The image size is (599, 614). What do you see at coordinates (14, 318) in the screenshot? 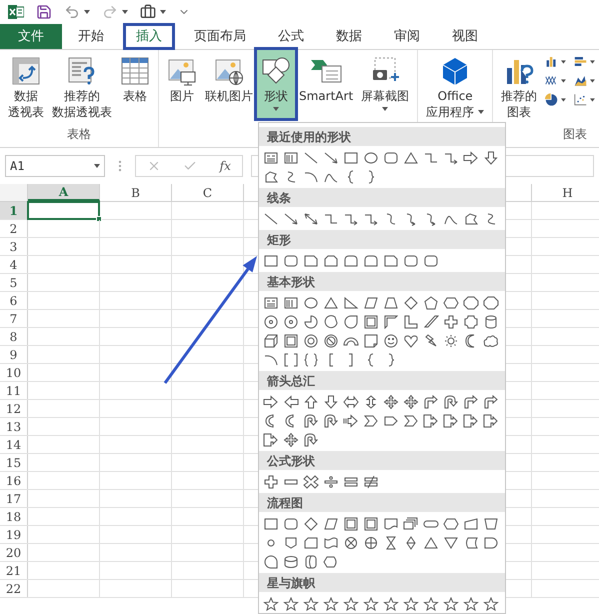
I see `row-header: 7` at bounding box center [14, 318].